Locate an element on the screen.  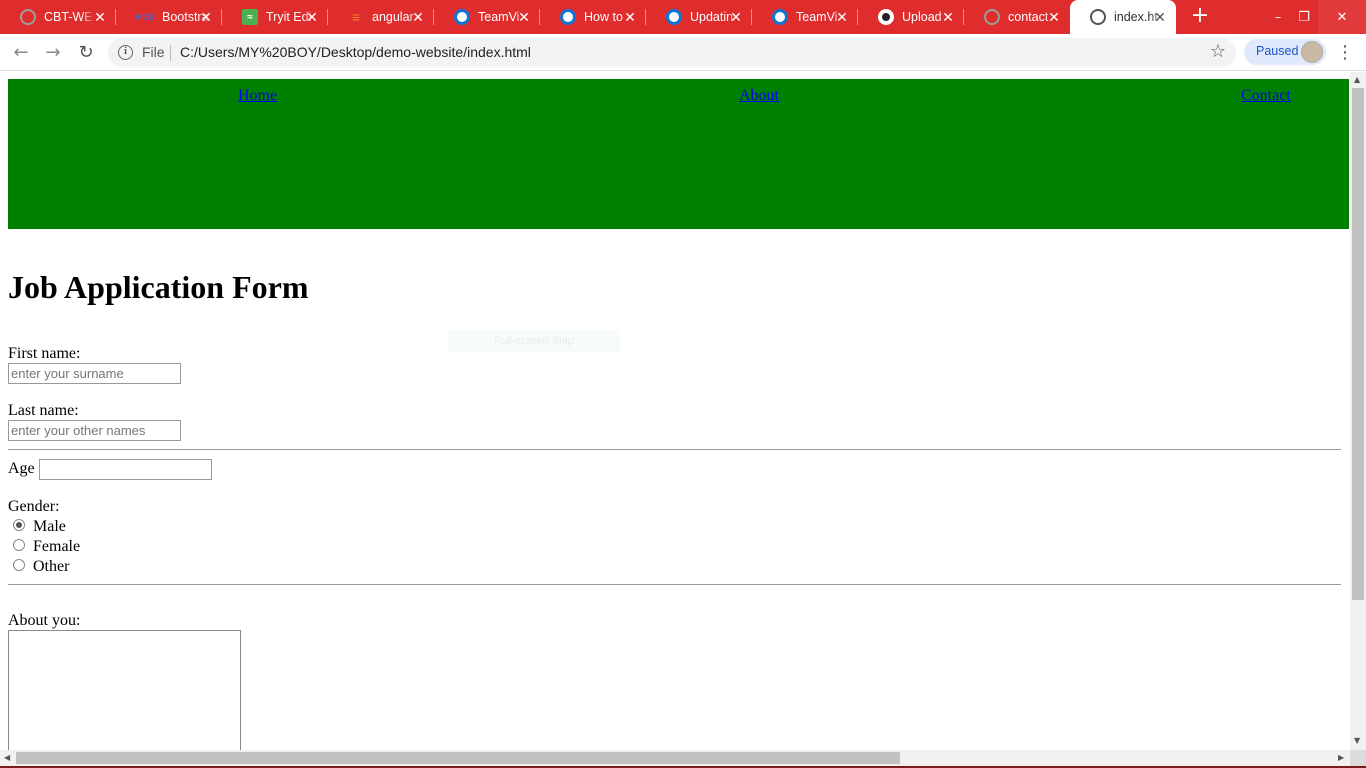
avatar is located at coordinates (1312, 52).